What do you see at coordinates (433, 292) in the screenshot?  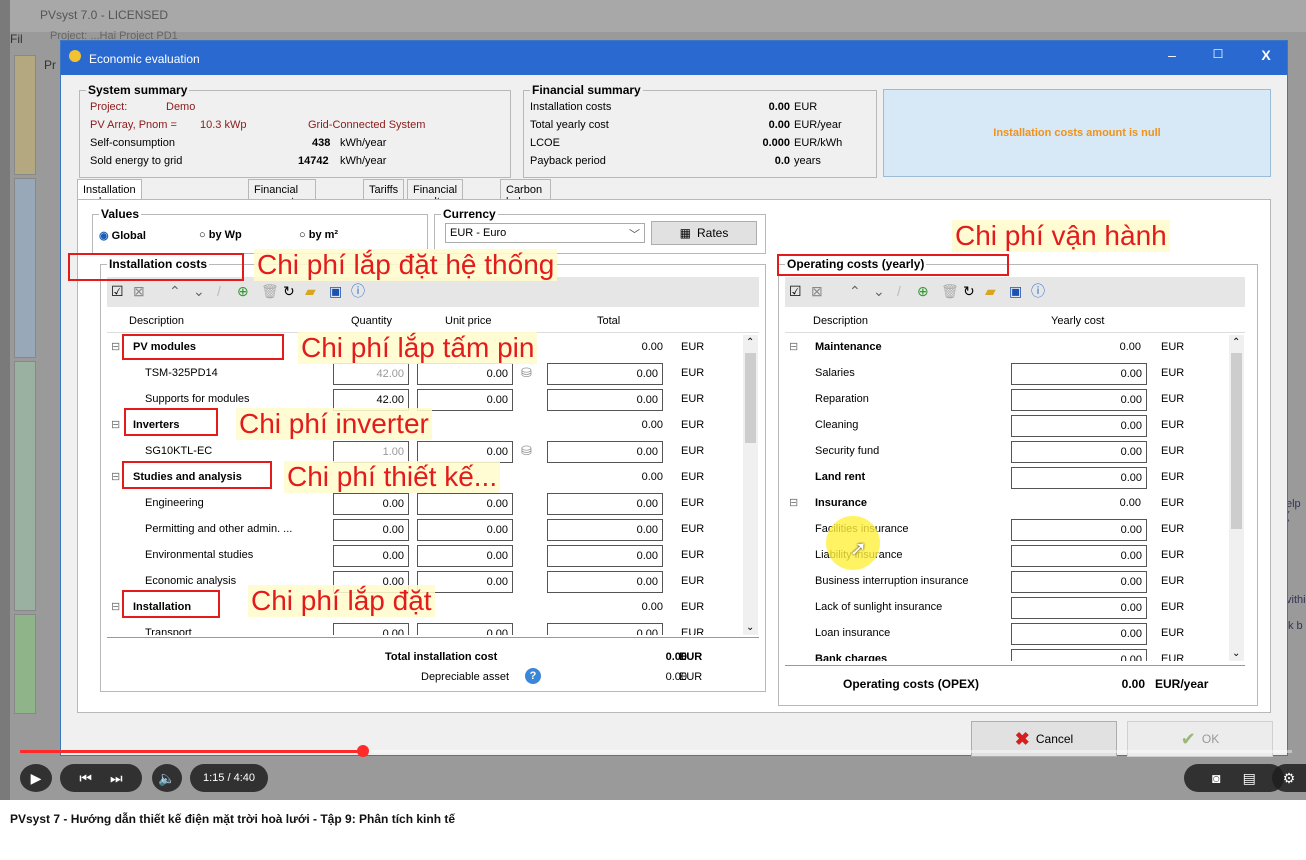 I see `installation-toolbar: ☑ ⊠ ⌃ ⌄ / ⊕ 🗑 ↻ ▰ ▣ ⓘ` at bounding box center [433, 292].